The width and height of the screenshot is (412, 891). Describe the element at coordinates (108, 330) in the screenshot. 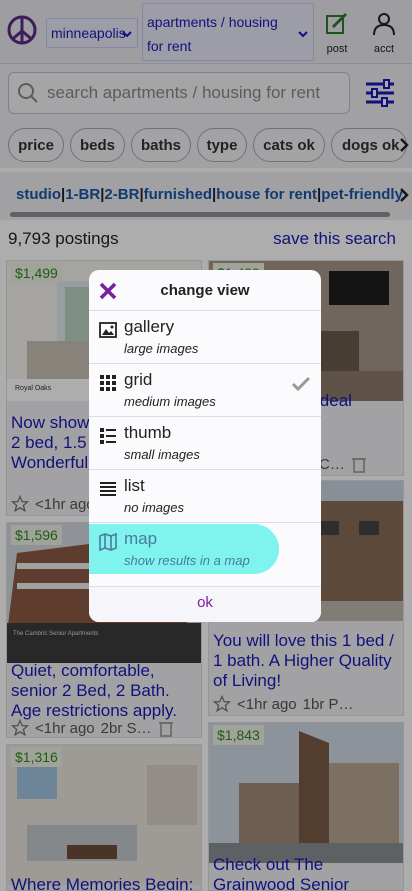

I see `image-icon` at that location.